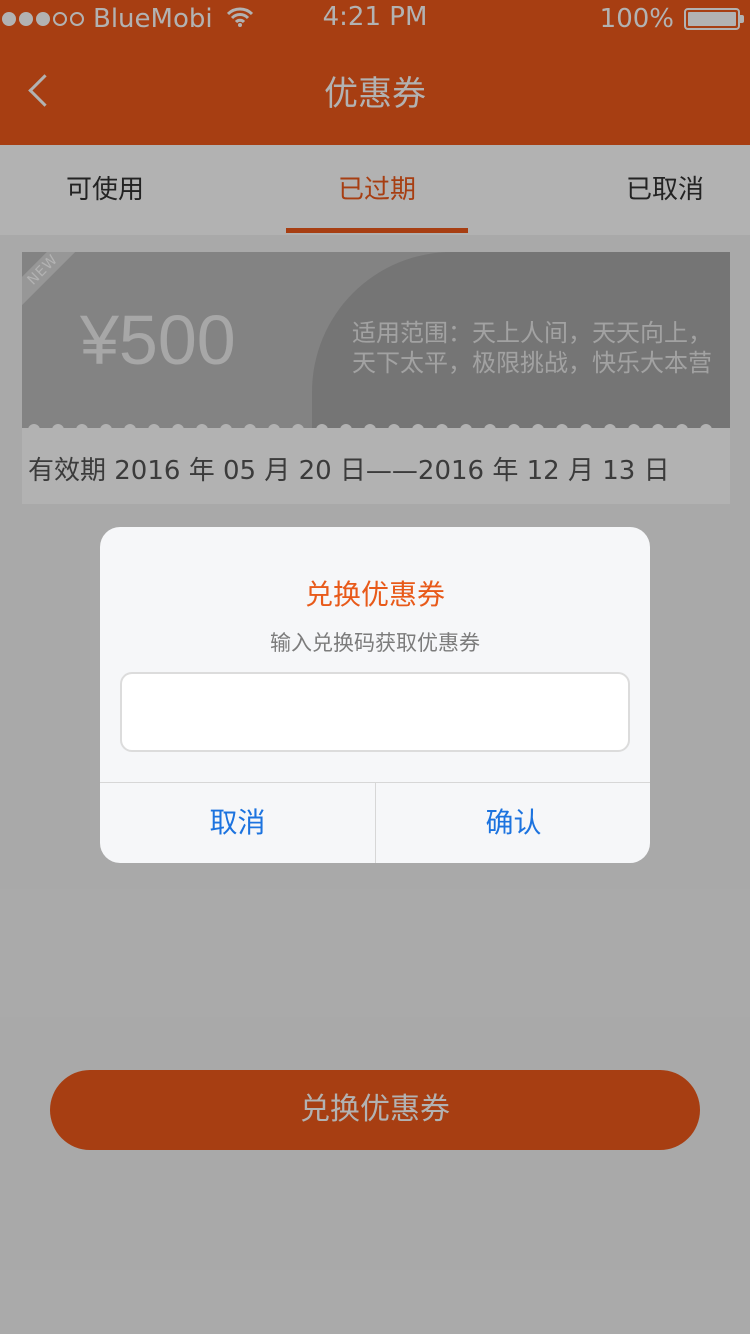 The height and width of the screenshot is (1334, 750). What do you see at coordinates (374, 594) in the screenshot?
I see `dialog-title: 兑换优惠券` at bounding box center [374, 594].